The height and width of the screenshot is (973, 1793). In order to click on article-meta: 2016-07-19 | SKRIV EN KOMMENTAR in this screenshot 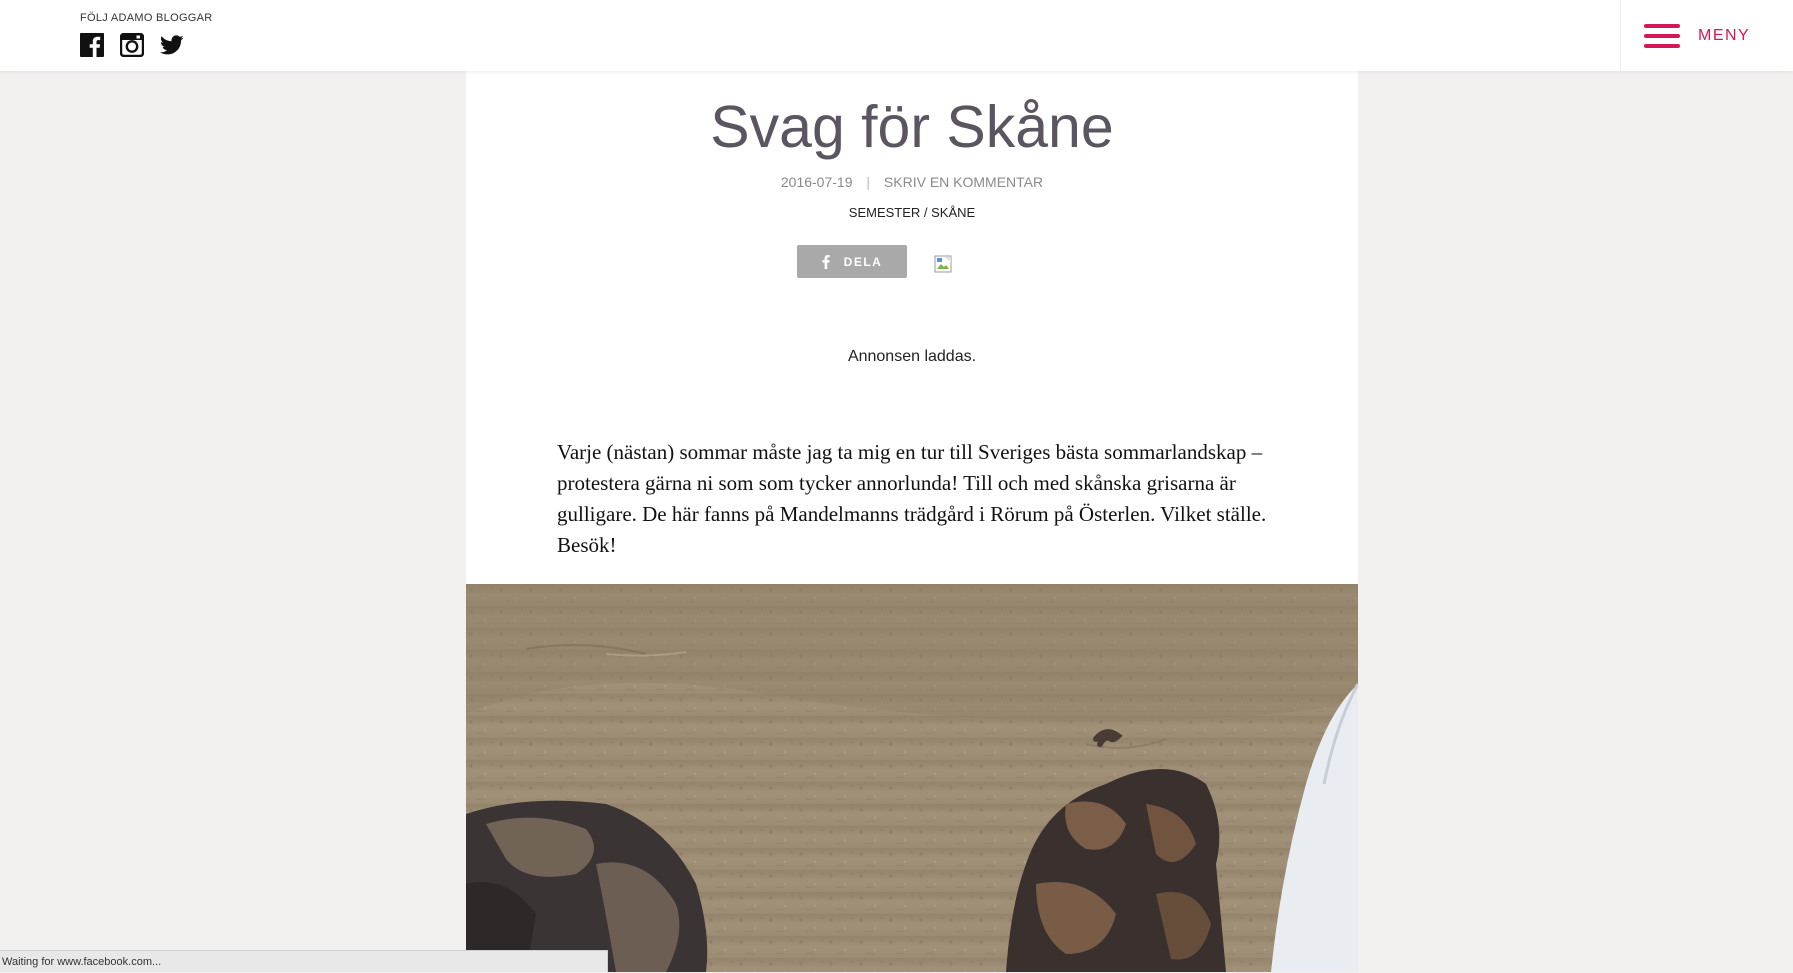, I will do `click(912, 182)`.